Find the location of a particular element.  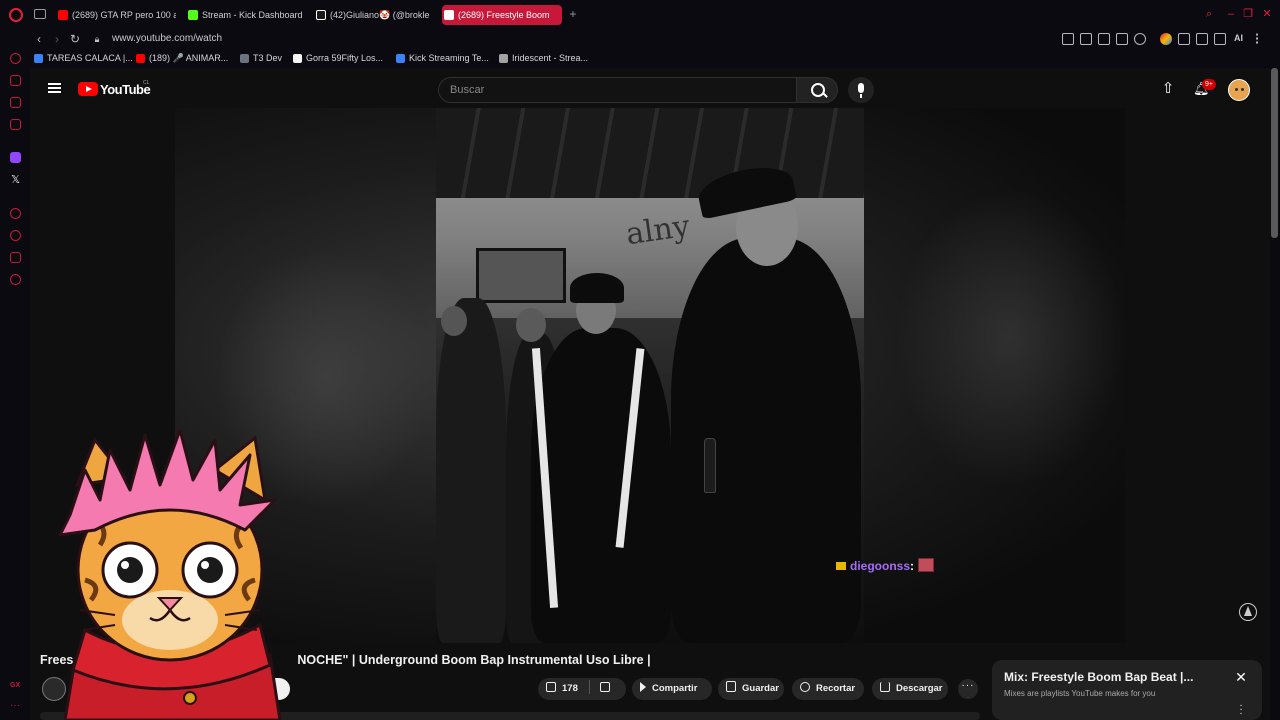

share-button: Compartir is located at coordinates (672, 689).